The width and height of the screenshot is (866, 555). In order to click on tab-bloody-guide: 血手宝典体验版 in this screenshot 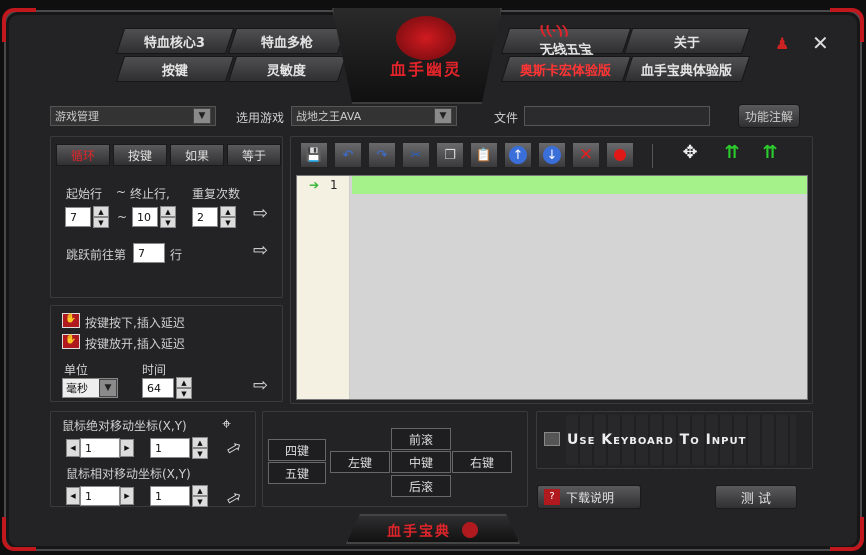, I will do `click(687, 69)`.